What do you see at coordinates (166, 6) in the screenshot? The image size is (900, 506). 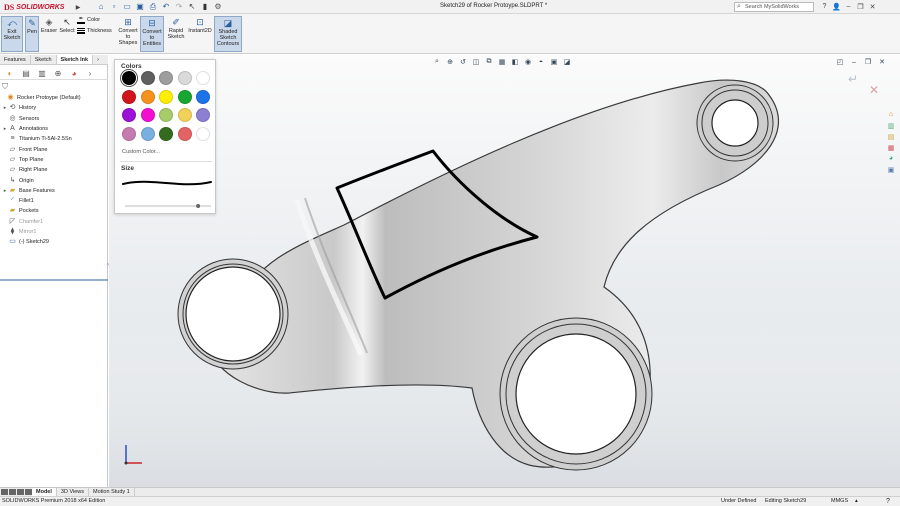 I see `undo-icon: ↶` at bounding box center [166, 6].